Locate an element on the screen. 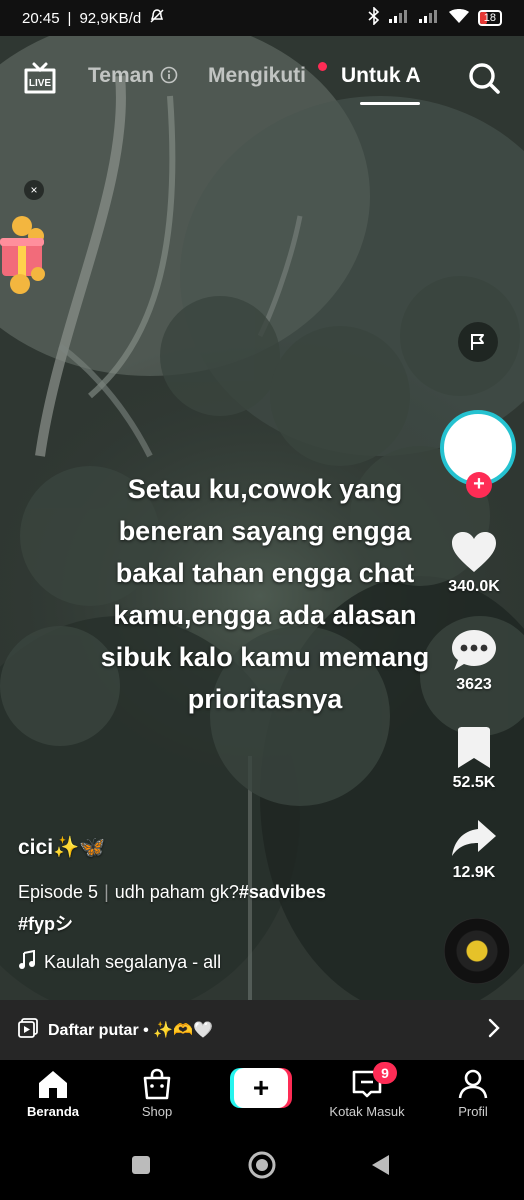 The image size is (524, 1200). top-nav: LIVE Teman Mengikuti Untuk A is located at coordinates (262, 80).